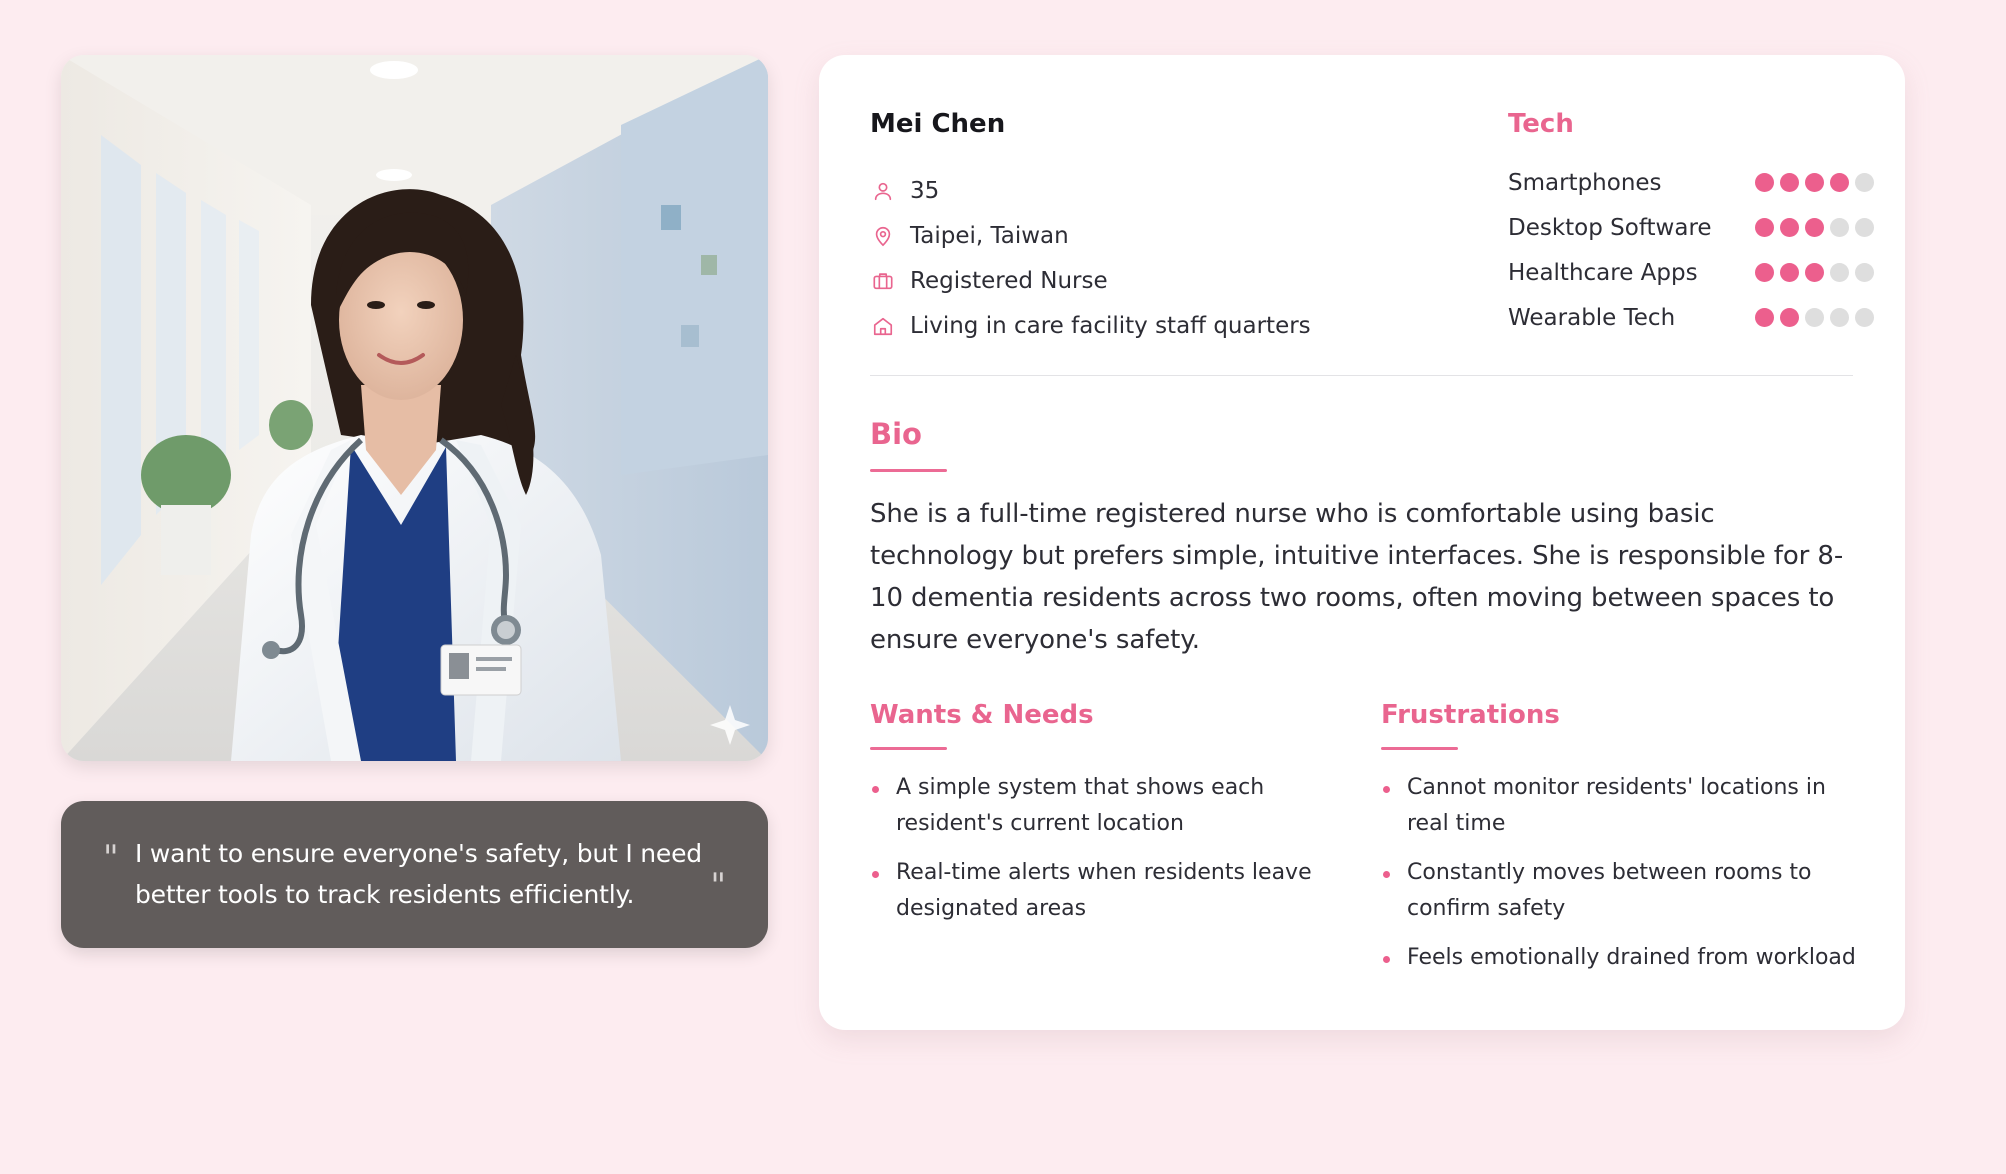  What do you see at coordinates (896, 434) in the screenshot?
I see `bio-title: Bio` at bounding box center [896, 434].